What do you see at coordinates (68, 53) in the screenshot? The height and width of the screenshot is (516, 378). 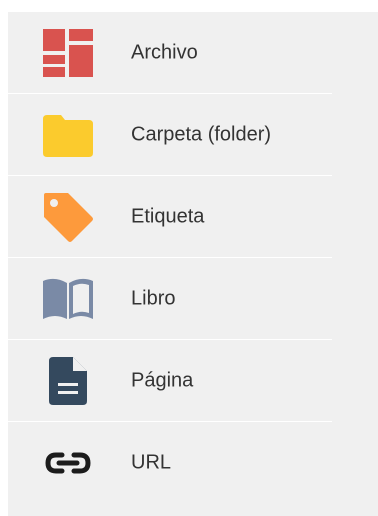 I see `archive-grid-icon` at bounding box center [68, 53].